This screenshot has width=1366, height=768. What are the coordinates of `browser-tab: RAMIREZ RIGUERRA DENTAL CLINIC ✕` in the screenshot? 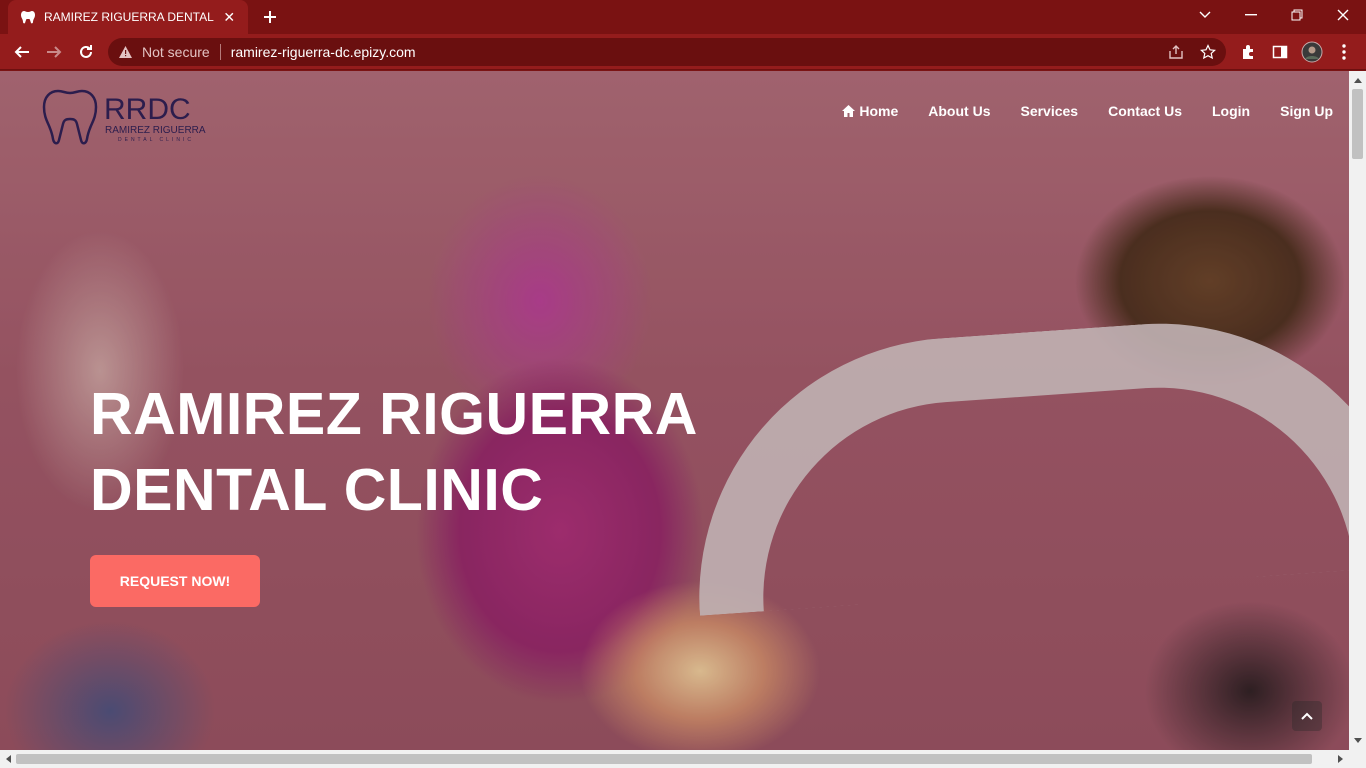 It's located at (128, 17).